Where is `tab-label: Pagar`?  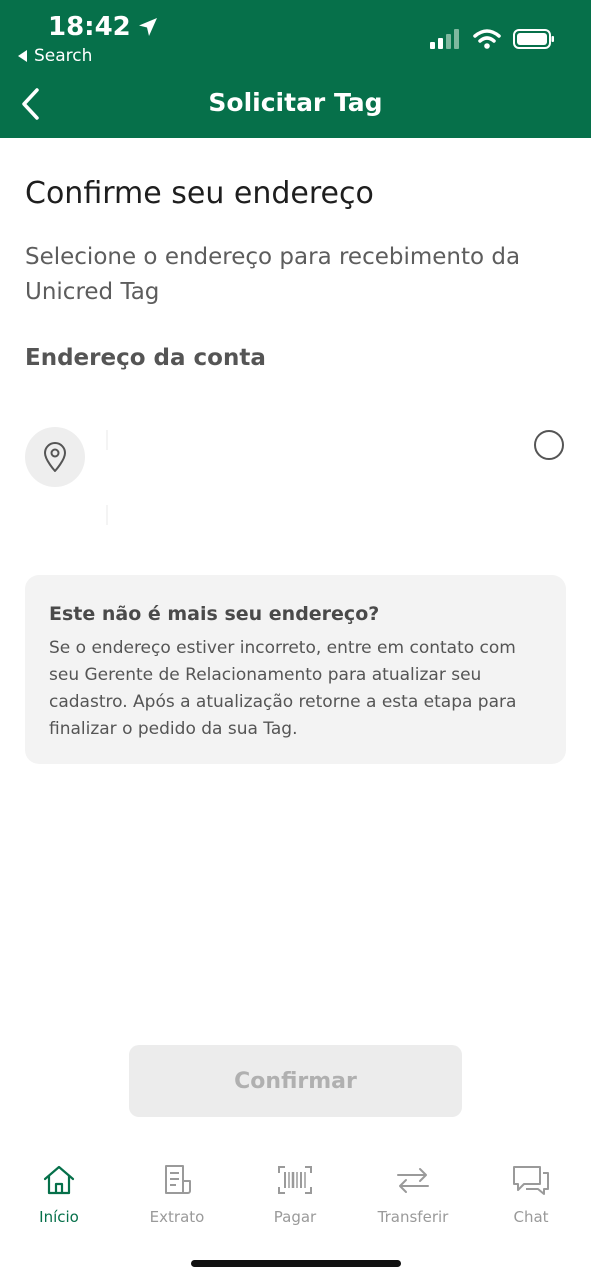 tab-label: Pagar is located at coordinates (295, 1217).